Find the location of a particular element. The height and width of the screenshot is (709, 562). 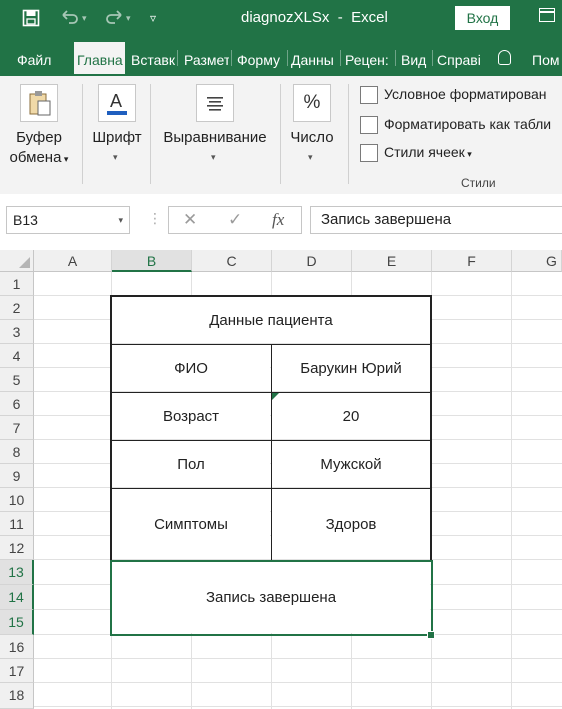

value-cell-sex: Мужской is located at coordinates (351, 464).